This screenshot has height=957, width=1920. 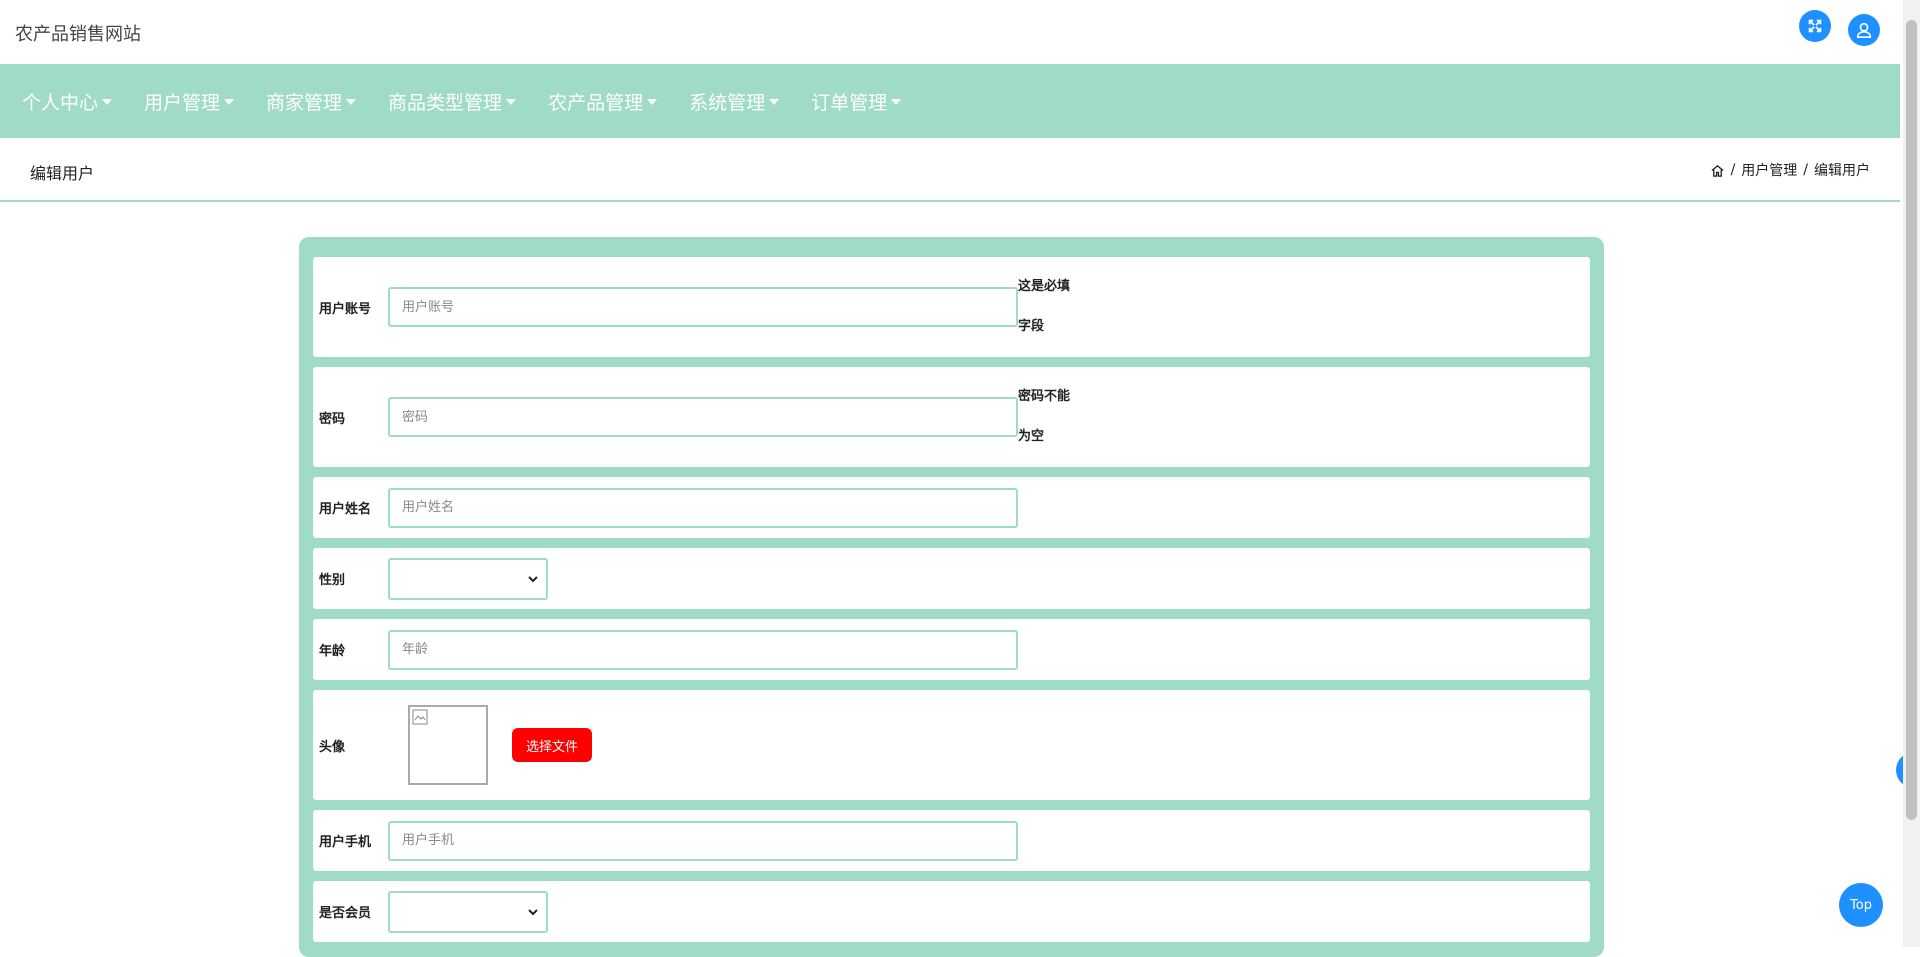 What do you see at coordinates (468, 578) in the screenshot?
I see `gender-select` at bounding box center [468, 578].